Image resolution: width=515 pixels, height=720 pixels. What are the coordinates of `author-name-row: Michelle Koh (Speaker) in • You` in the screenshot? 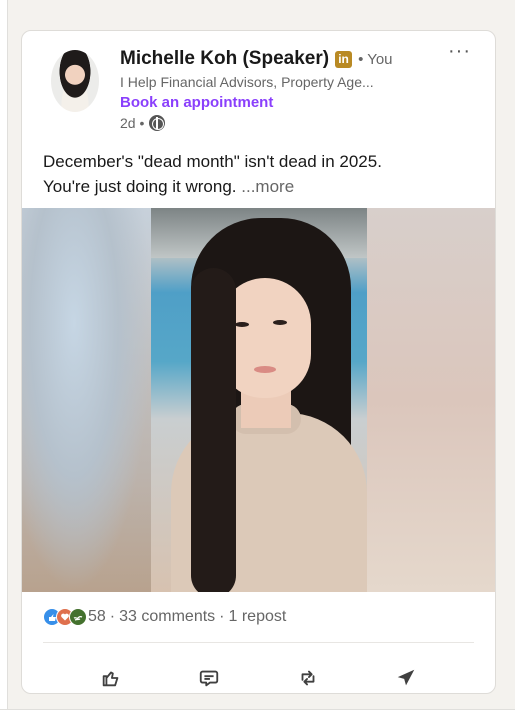 It's located at (256, 59).